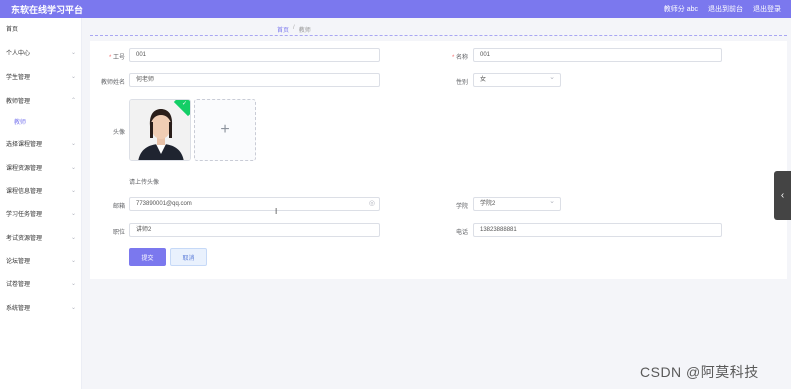 Image resolution: width=791 pixels, height=389 pixels. What do you see at coordinates (73, 100) in the screenshot?
I see `chevron-up-icon: ⌃` at bounding box center [73, 100].